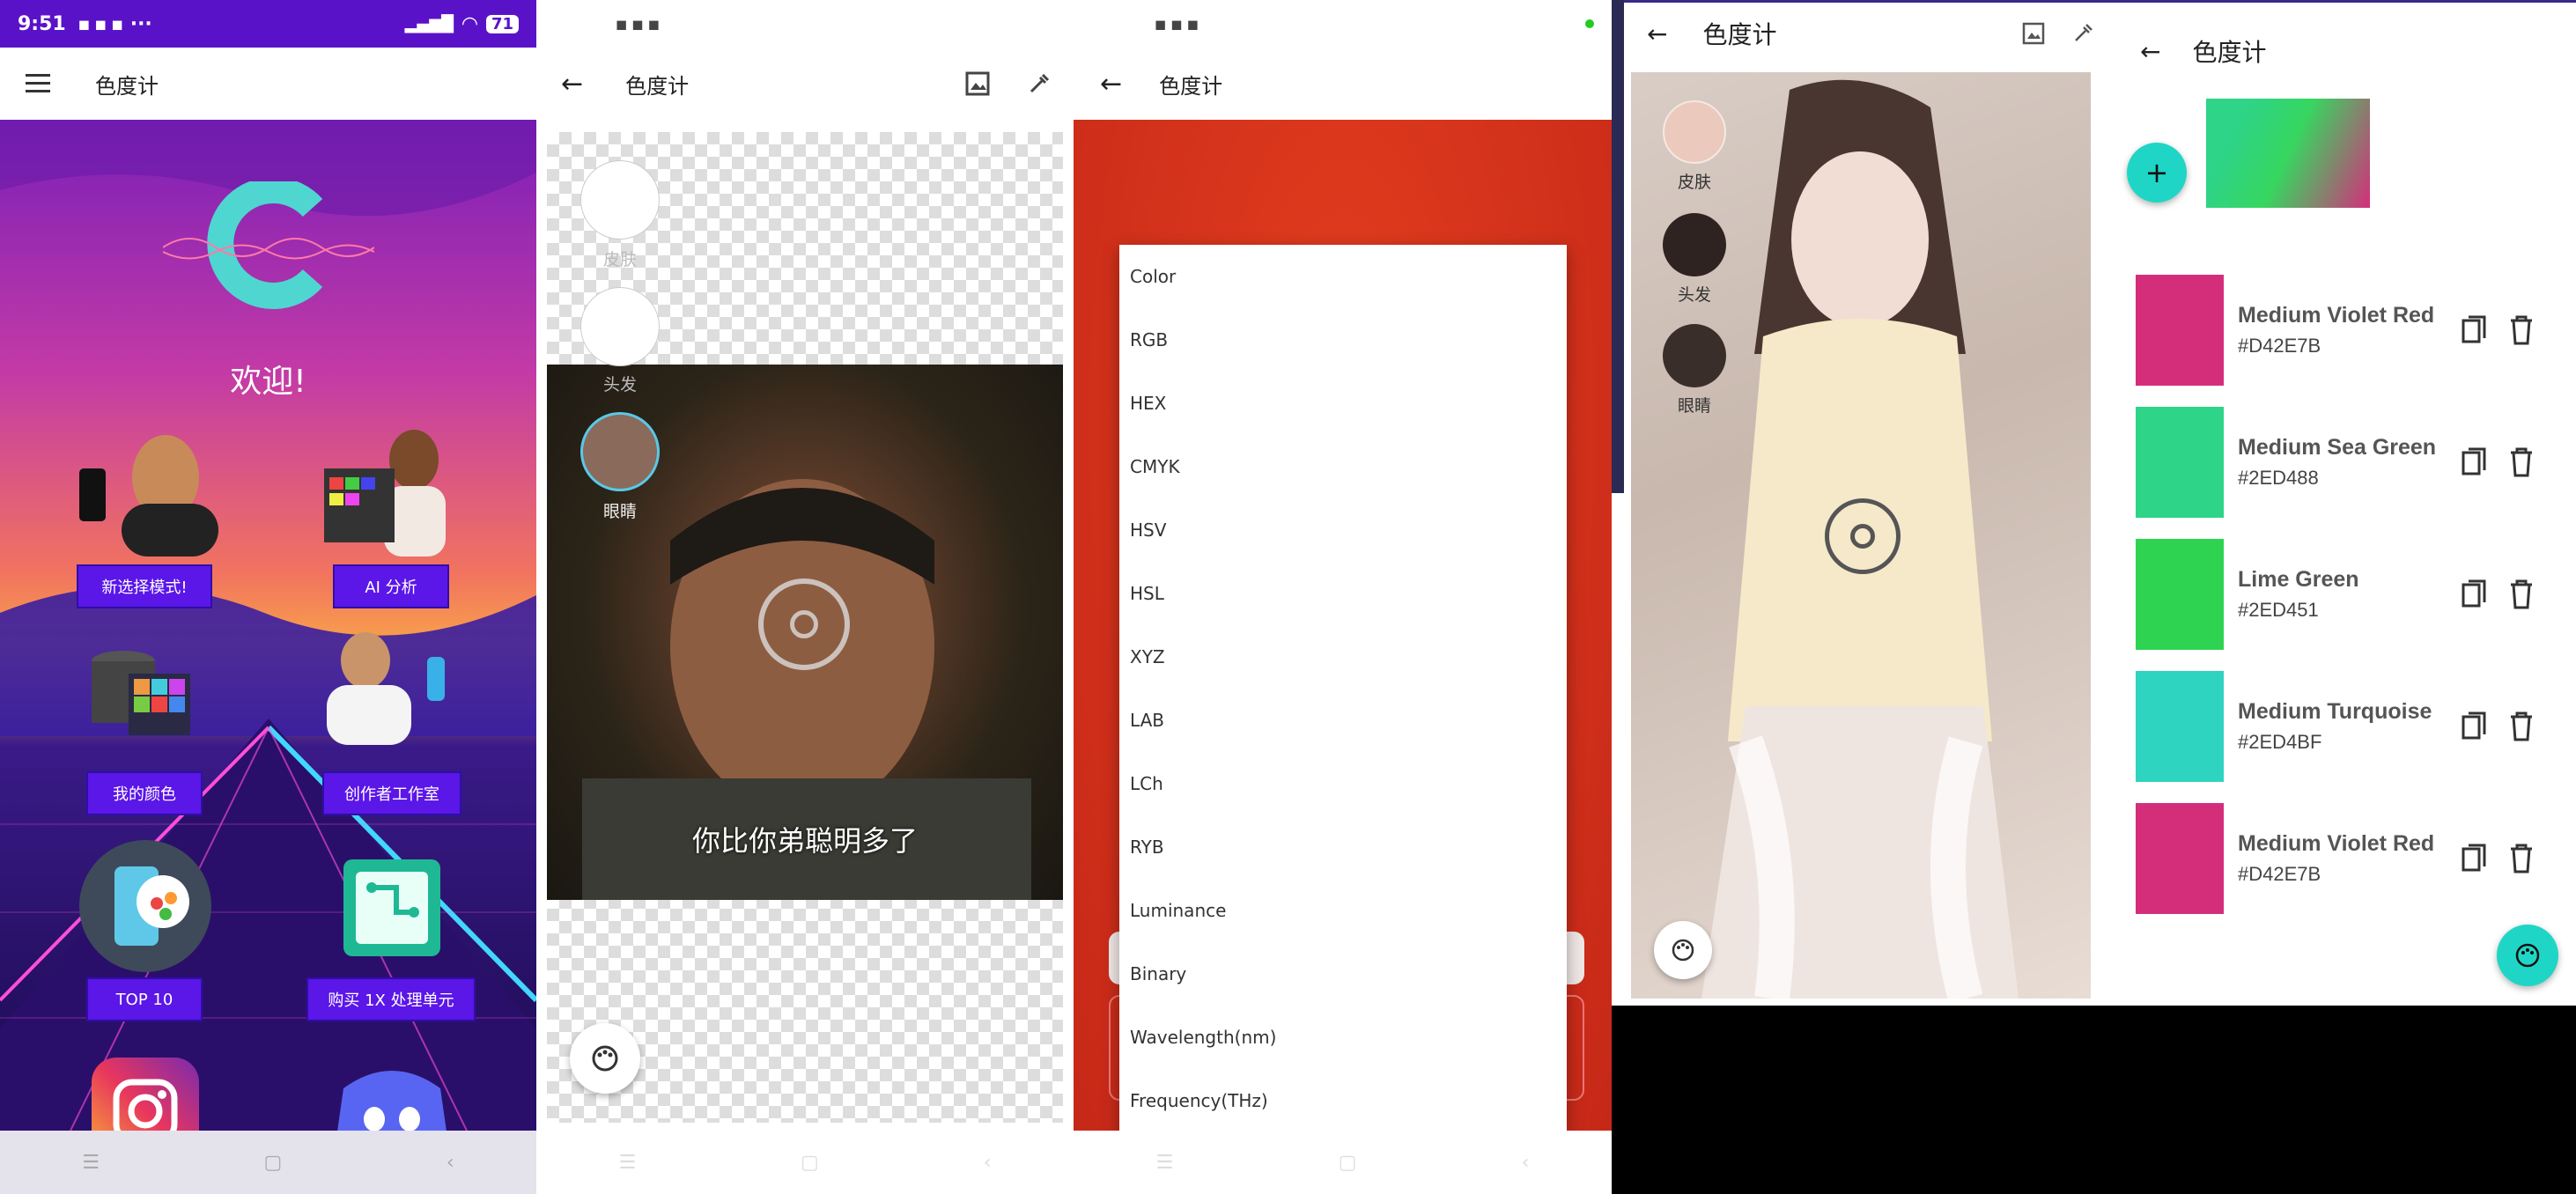  Describe the element at coordinates (1858, 34) in the screenshot. I see `picker-two-app-bar: ← 色度计` at that location.